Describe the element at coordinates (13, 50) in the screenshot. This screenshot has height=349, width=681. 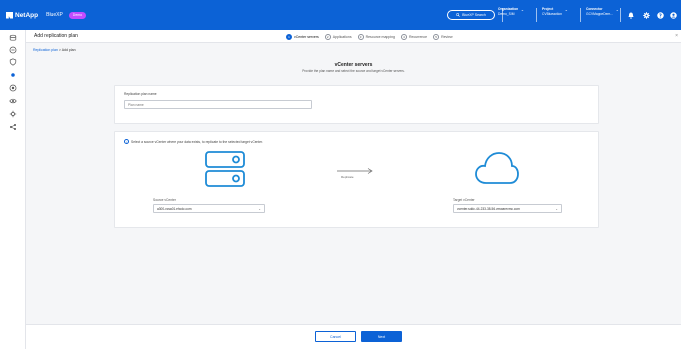
I see `health-nav-icon` at that location.